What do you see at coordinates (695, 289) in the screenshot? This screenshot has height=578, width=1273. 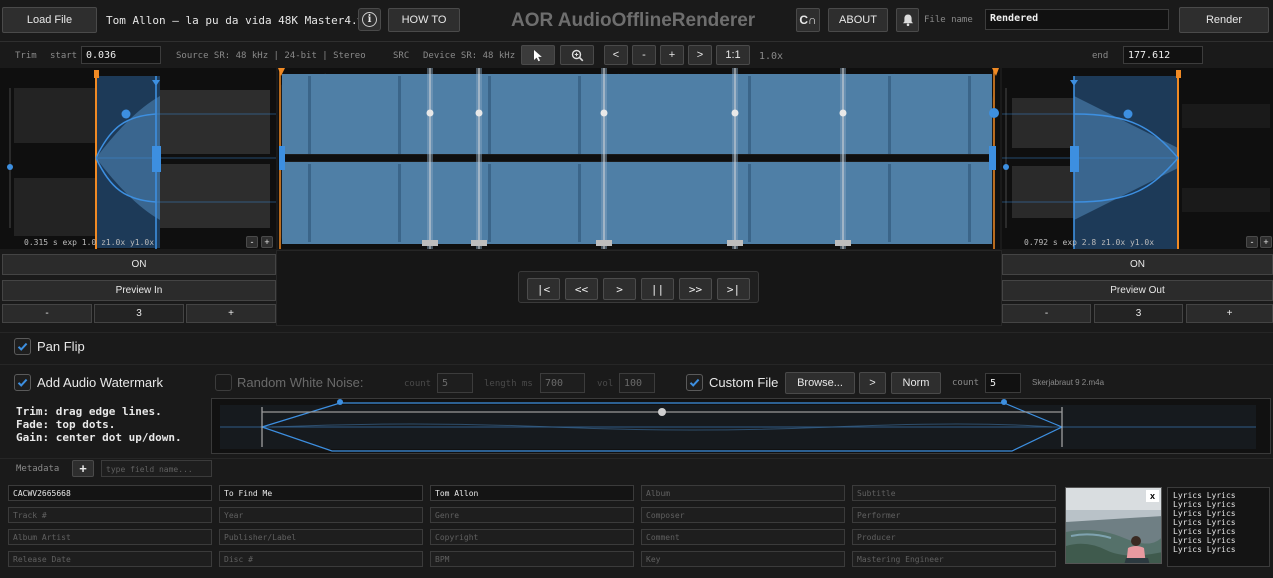 I see `fast-forward-button: >>` at bounding box center [695, 289].